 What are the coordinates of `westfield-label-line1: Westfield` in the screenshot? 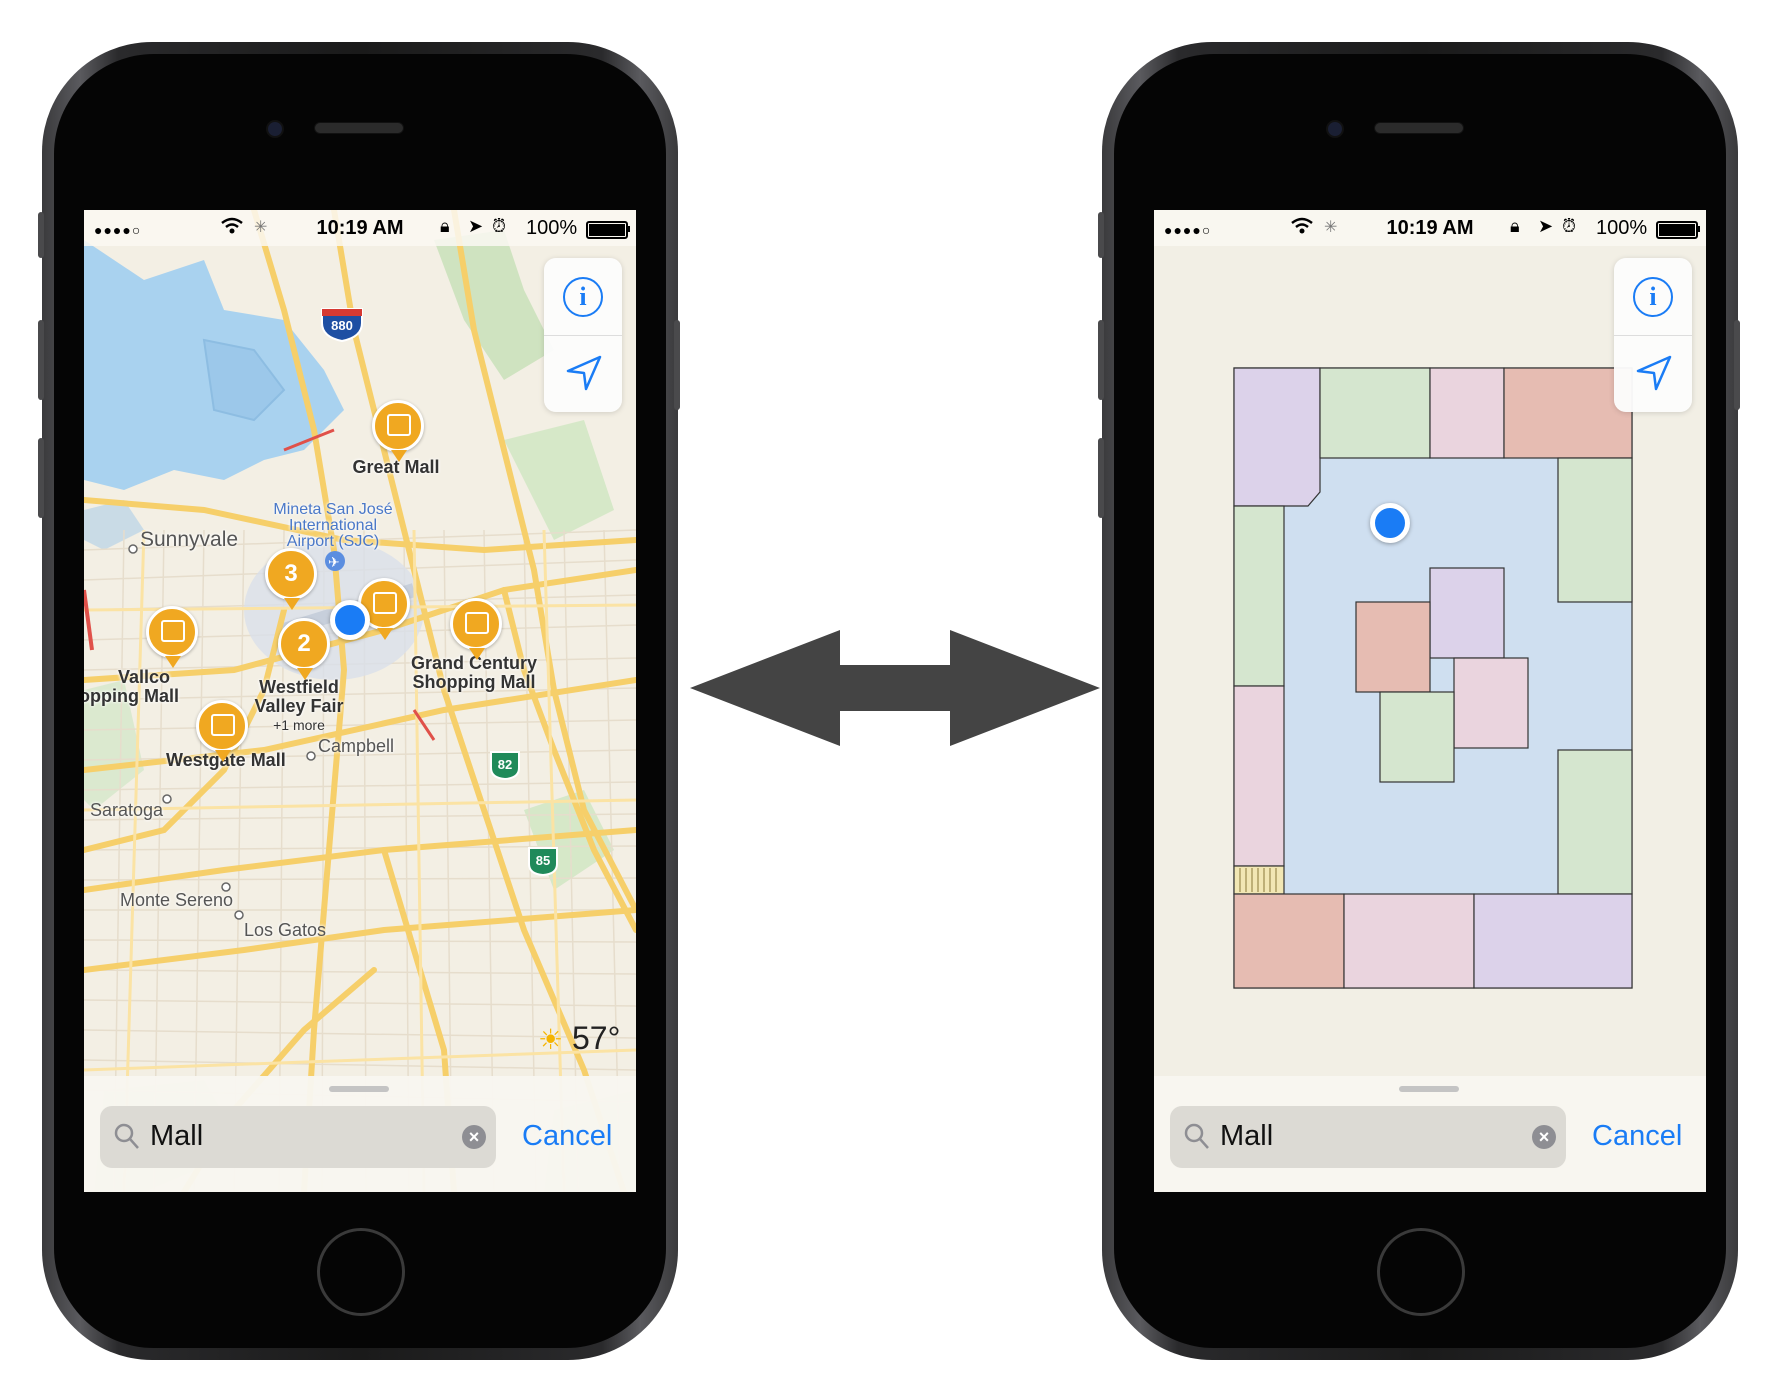 It's located at (299, 687).